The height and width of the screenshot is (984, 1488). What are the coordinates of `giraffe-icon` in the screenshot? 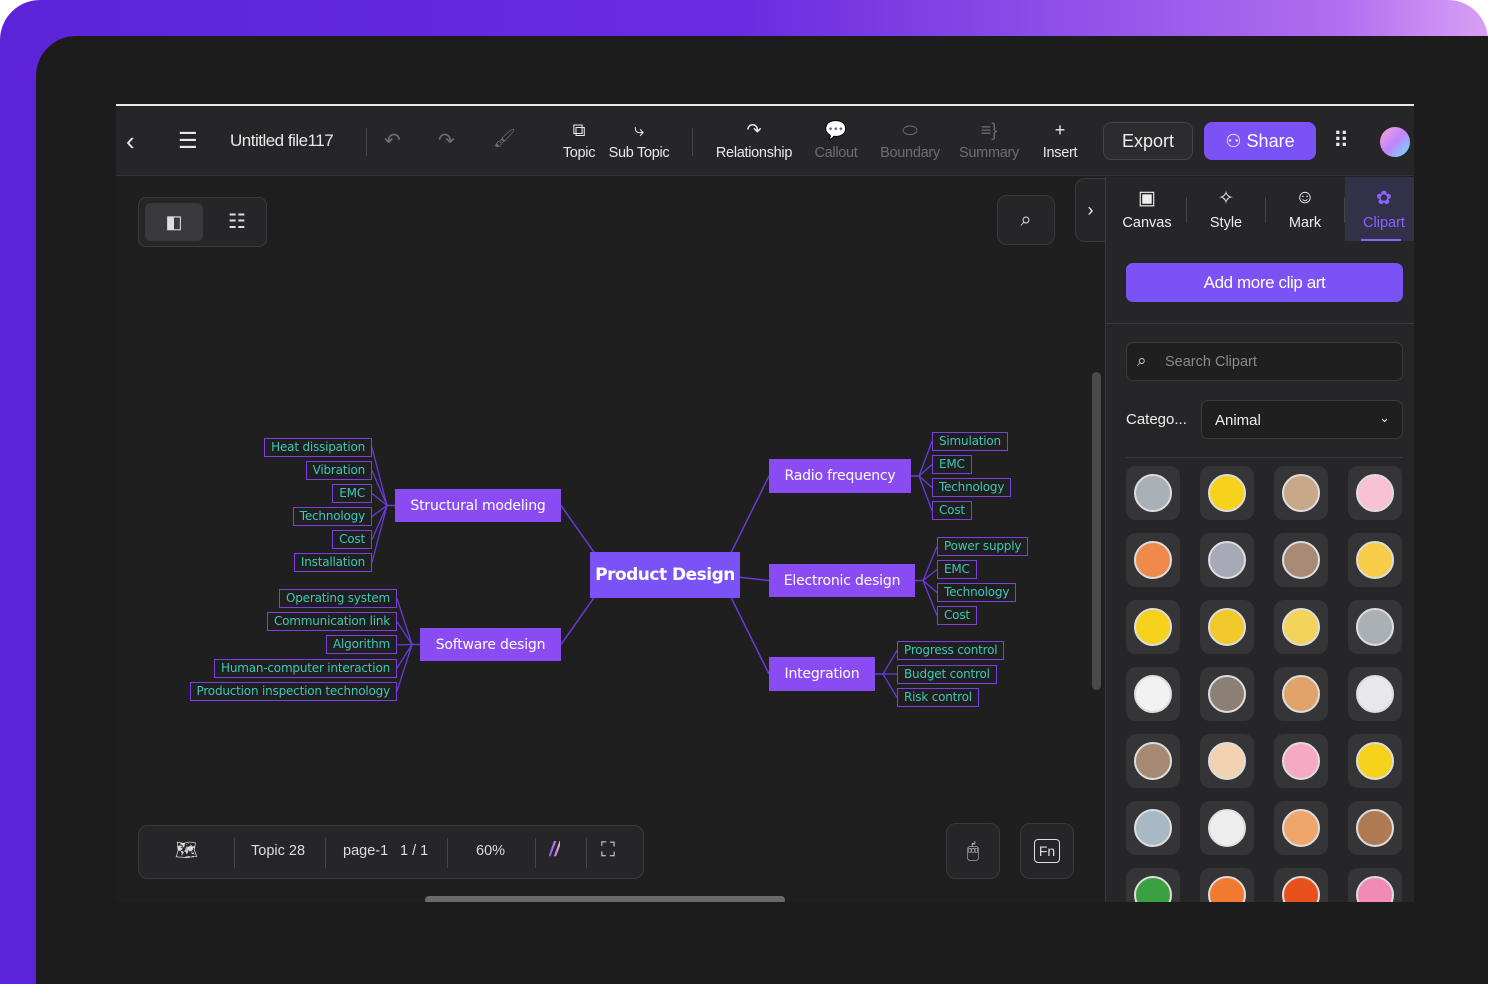 It's located at (1375, 761).